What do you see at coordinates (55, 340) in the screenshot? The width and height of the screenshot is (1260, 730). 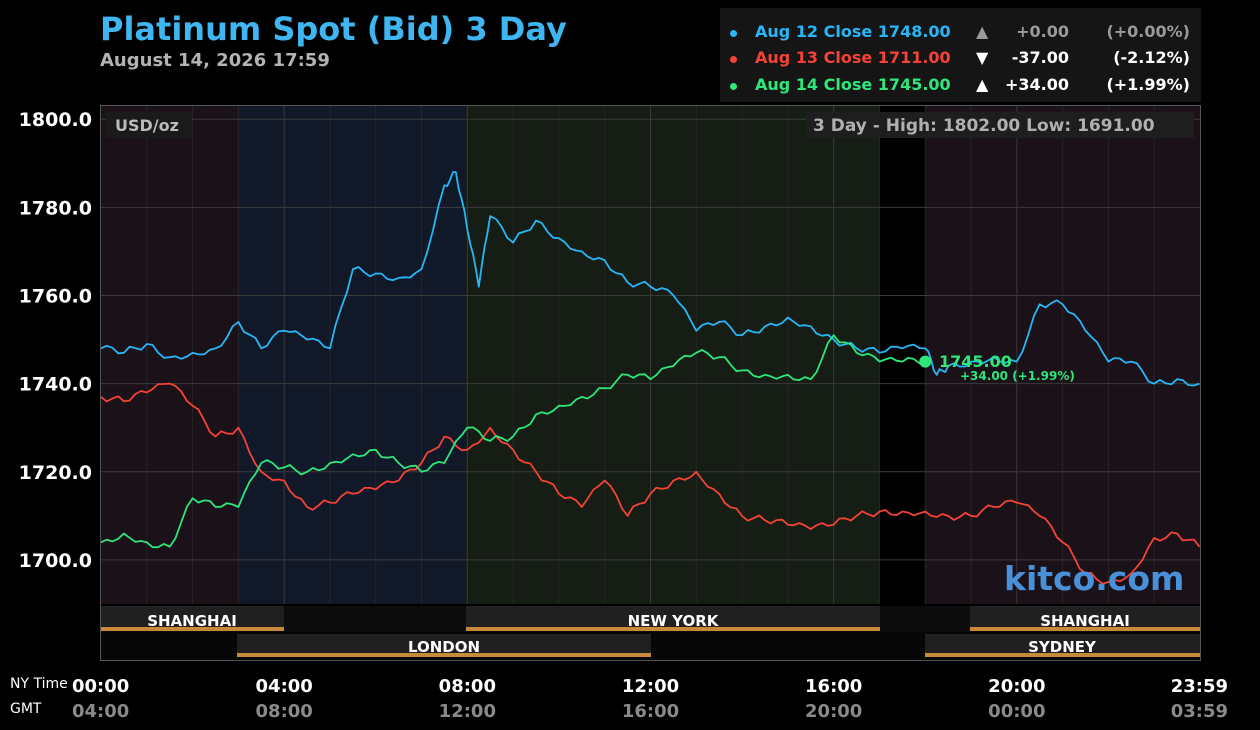 I see `y-axis: 1800.0 1780.0 1760.0 1740.0 1720.0 1700.0` at bounding box center [55, 340].